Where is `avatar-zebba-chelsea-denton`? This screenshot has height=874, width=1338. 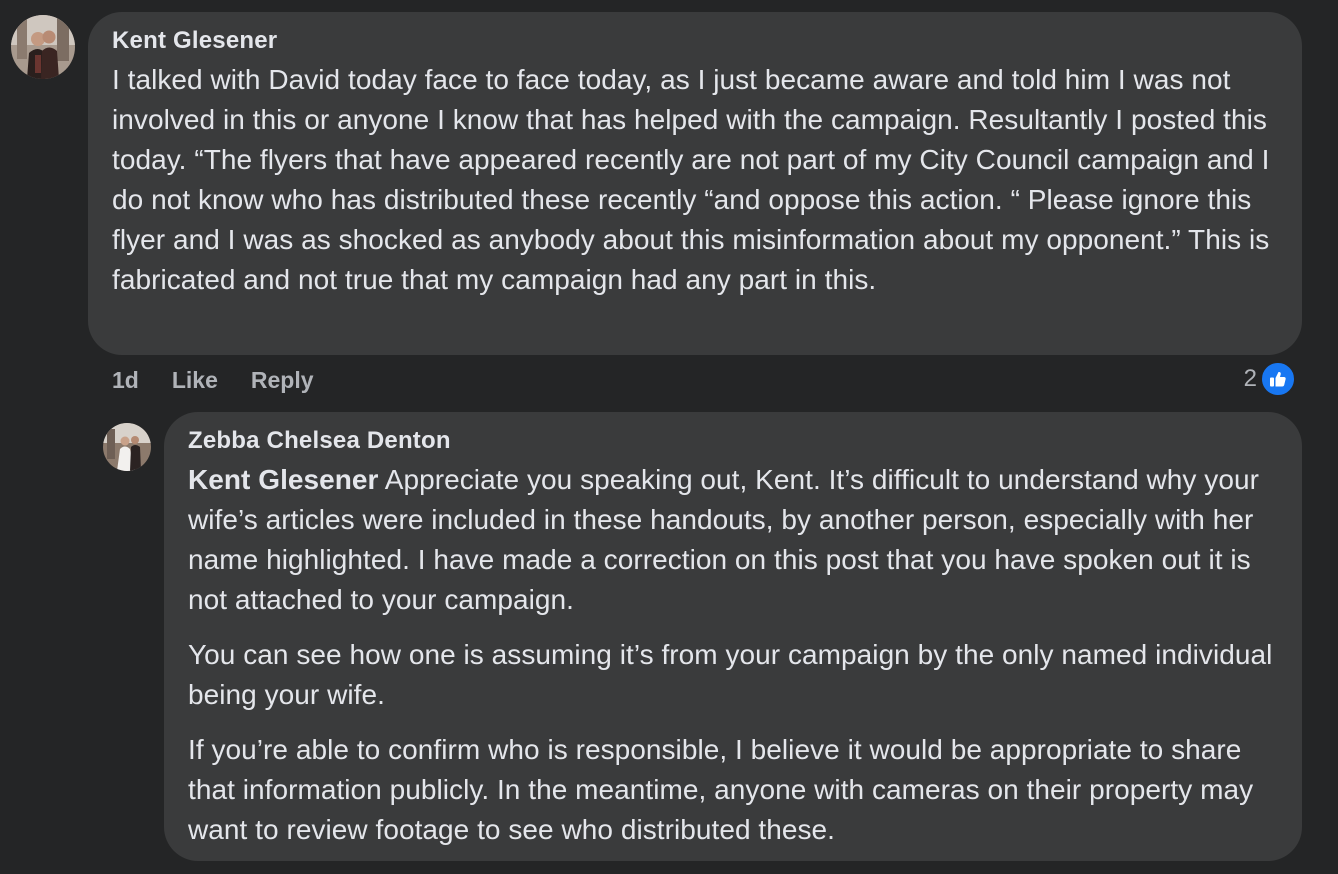
avatar-zebba-chelsea-denton is located at coordinates (127, 447).